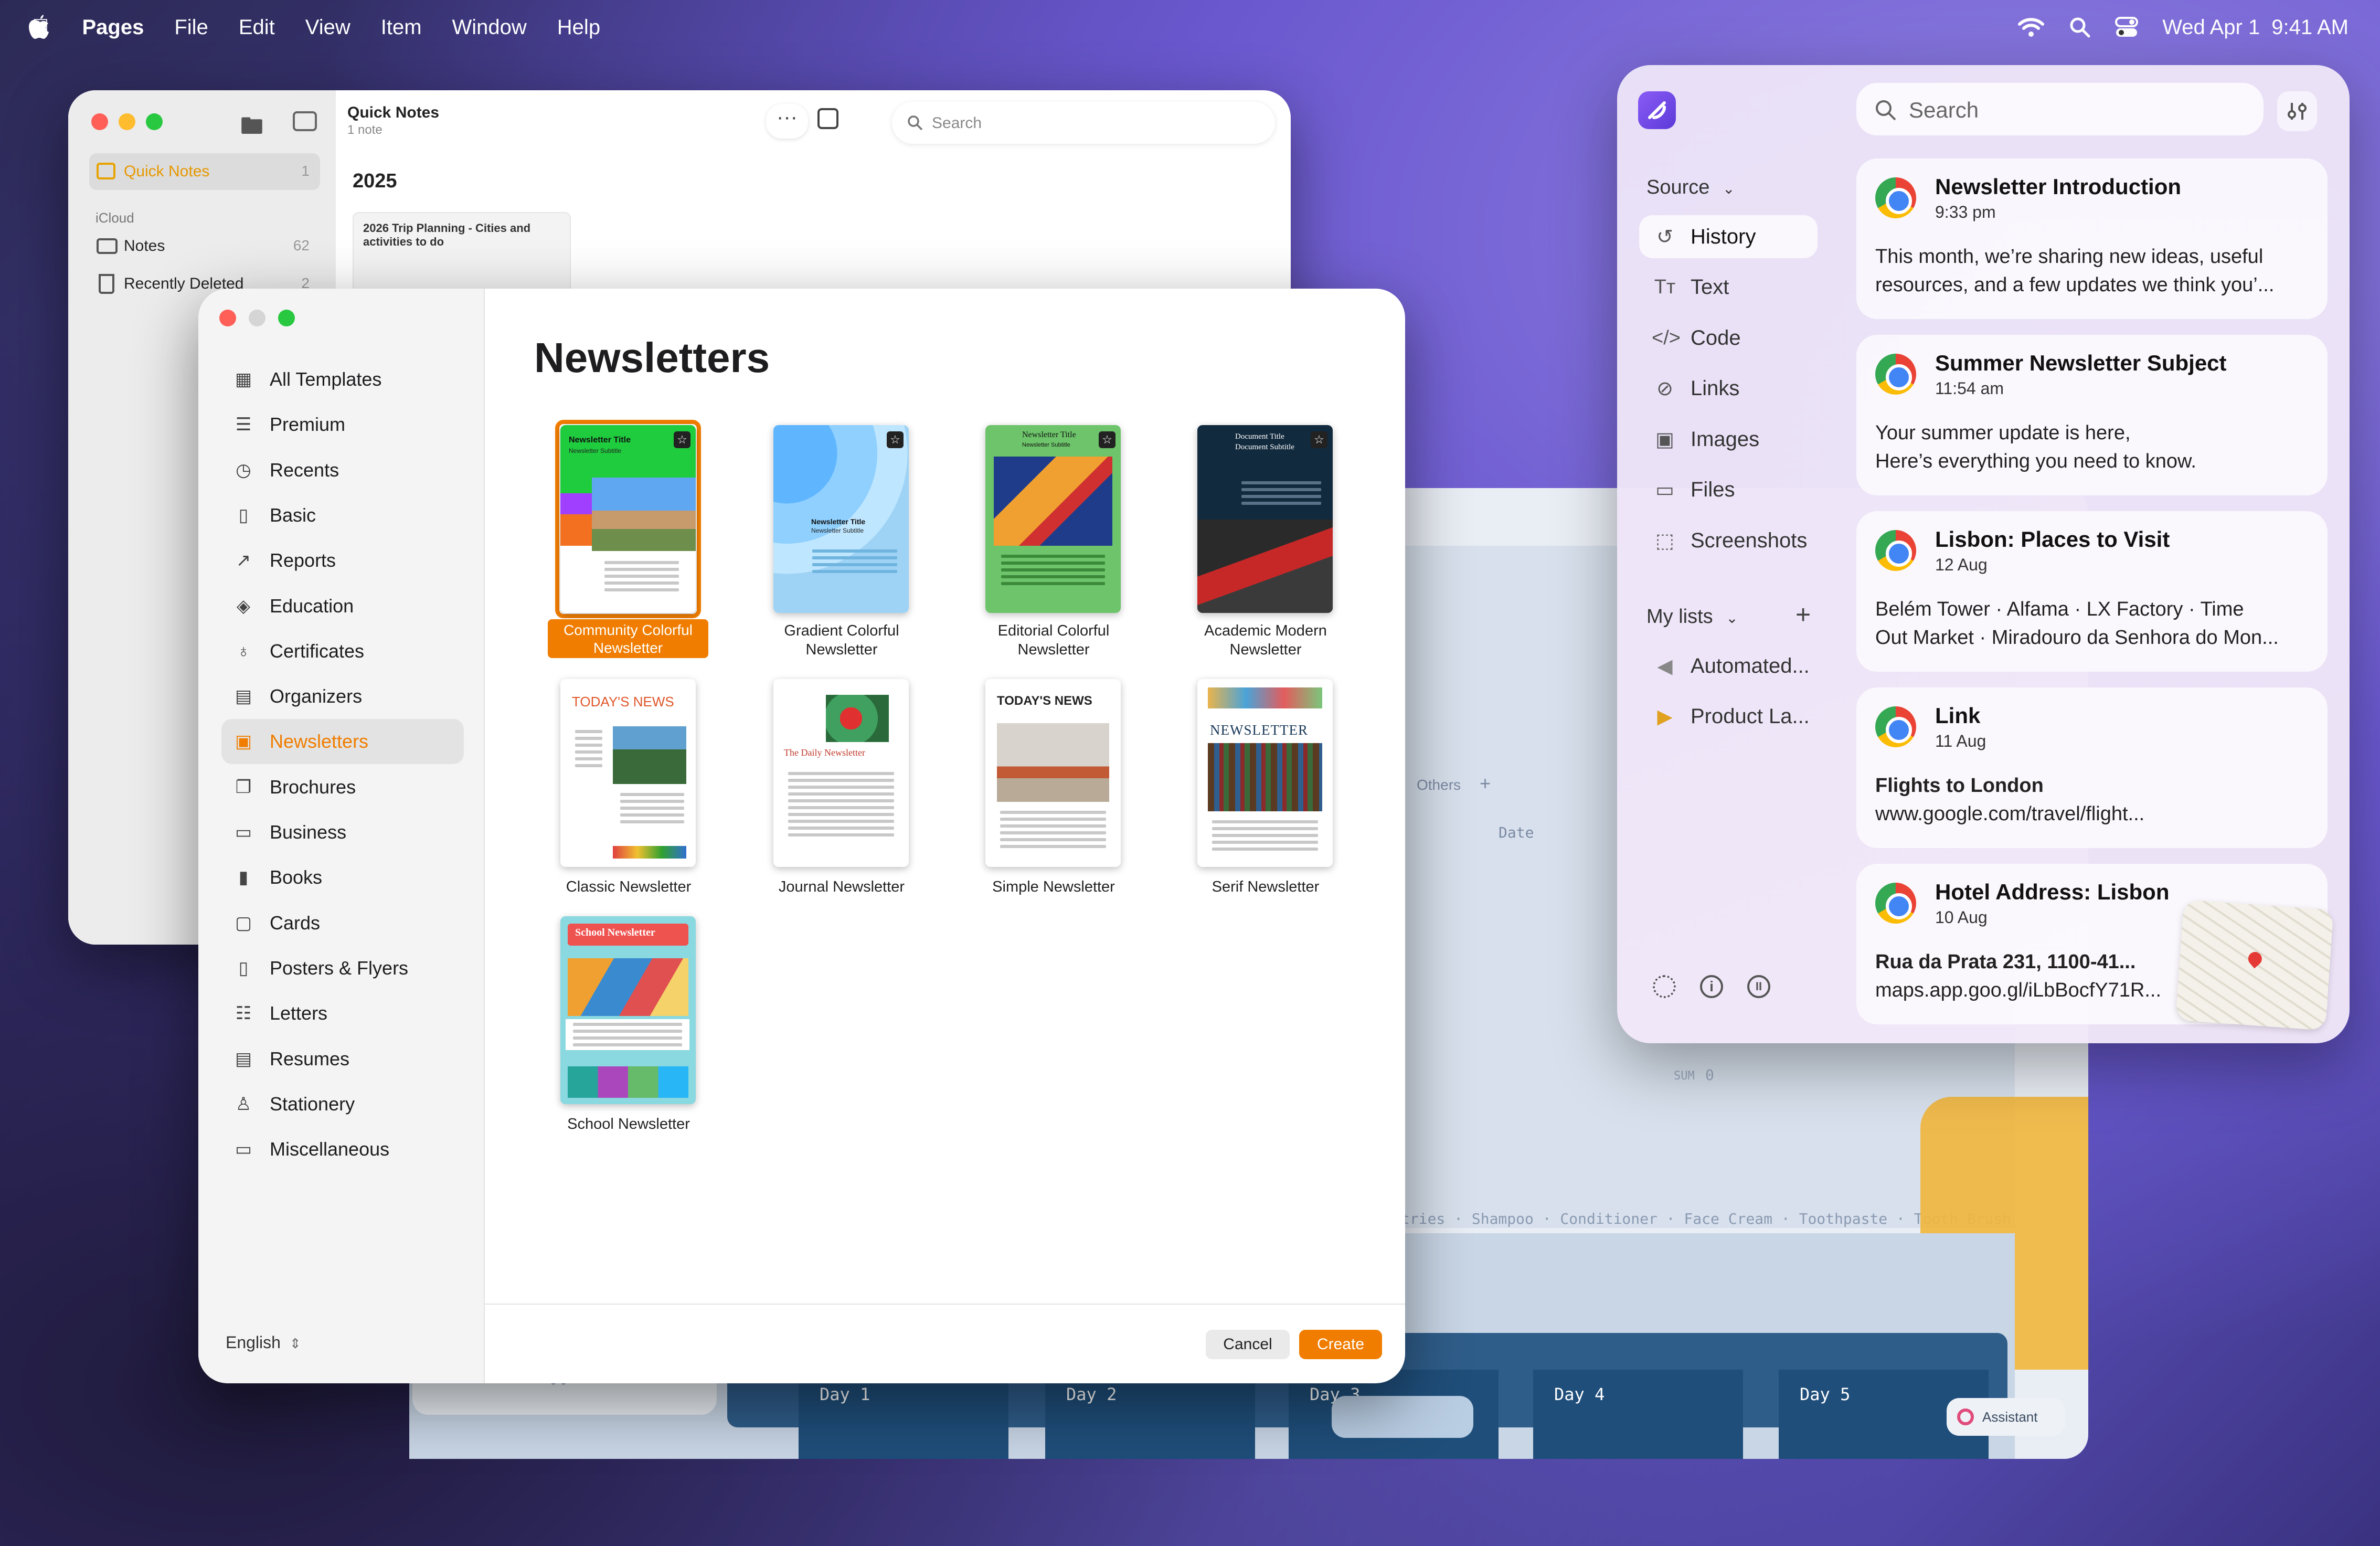 This screenshot has height=1546, width=2380. I want to click on template-label-line1: Serif Newsletter, so click(1266, 886).